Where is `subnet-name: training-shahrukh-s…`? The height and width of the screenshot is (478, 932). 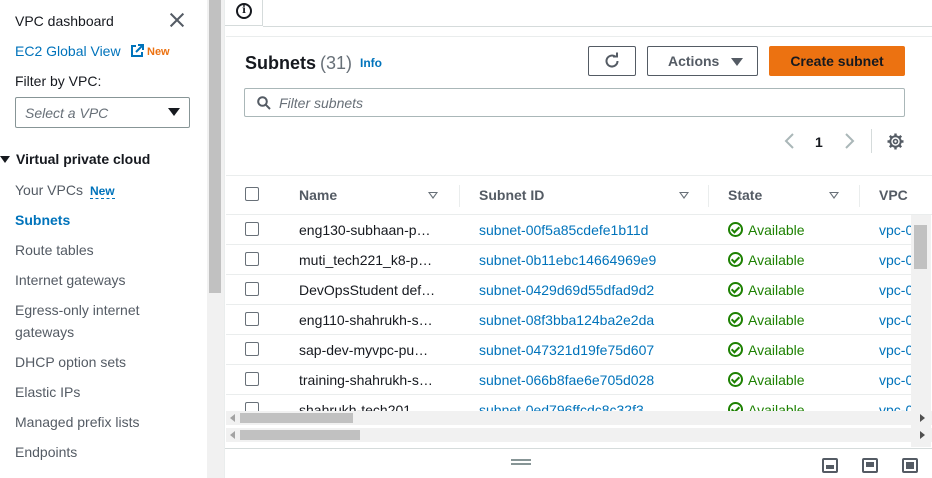
subnet-name: training-shahrukh-s… is located at coordinates (366, 380).